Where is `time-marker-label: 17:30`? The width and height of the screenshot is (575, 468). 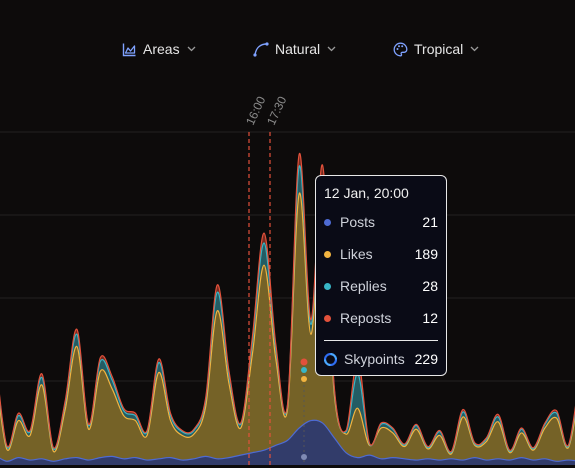 time-marker-label: 17:30 is located at coordinates (277, 110).